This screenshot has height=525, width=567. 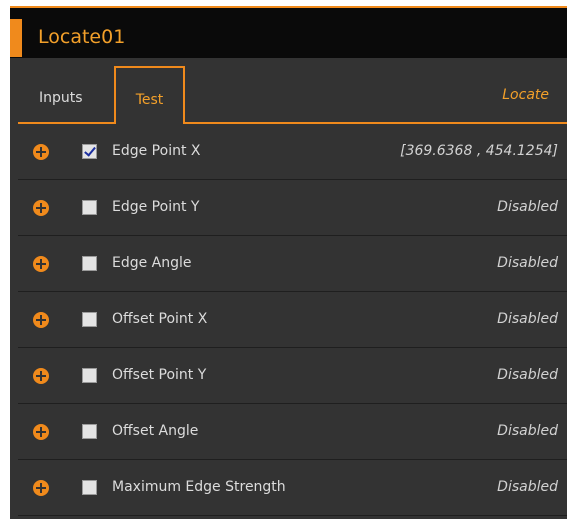 What do you see at coordinates (156, 151) in the screenshot?
I see `row-label: Edge Point X` at bounding box center [156, 151].